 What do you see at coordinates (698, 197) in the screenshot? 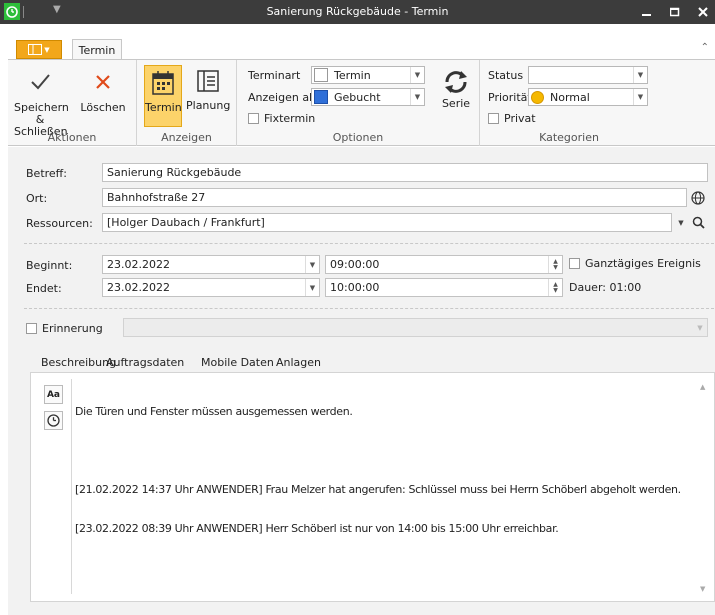
I see `globe-icon` at bounding box center [698, 197].